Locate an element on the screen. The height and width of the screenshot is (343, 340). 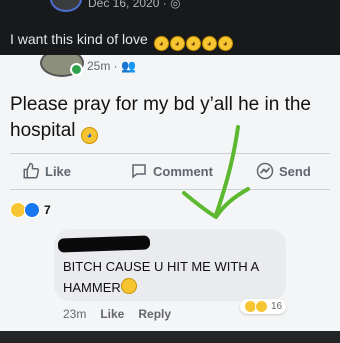
comment-body: BITCH CAUSE U HIT ME WITH A HAMMER is located at coordinates (172, 277).